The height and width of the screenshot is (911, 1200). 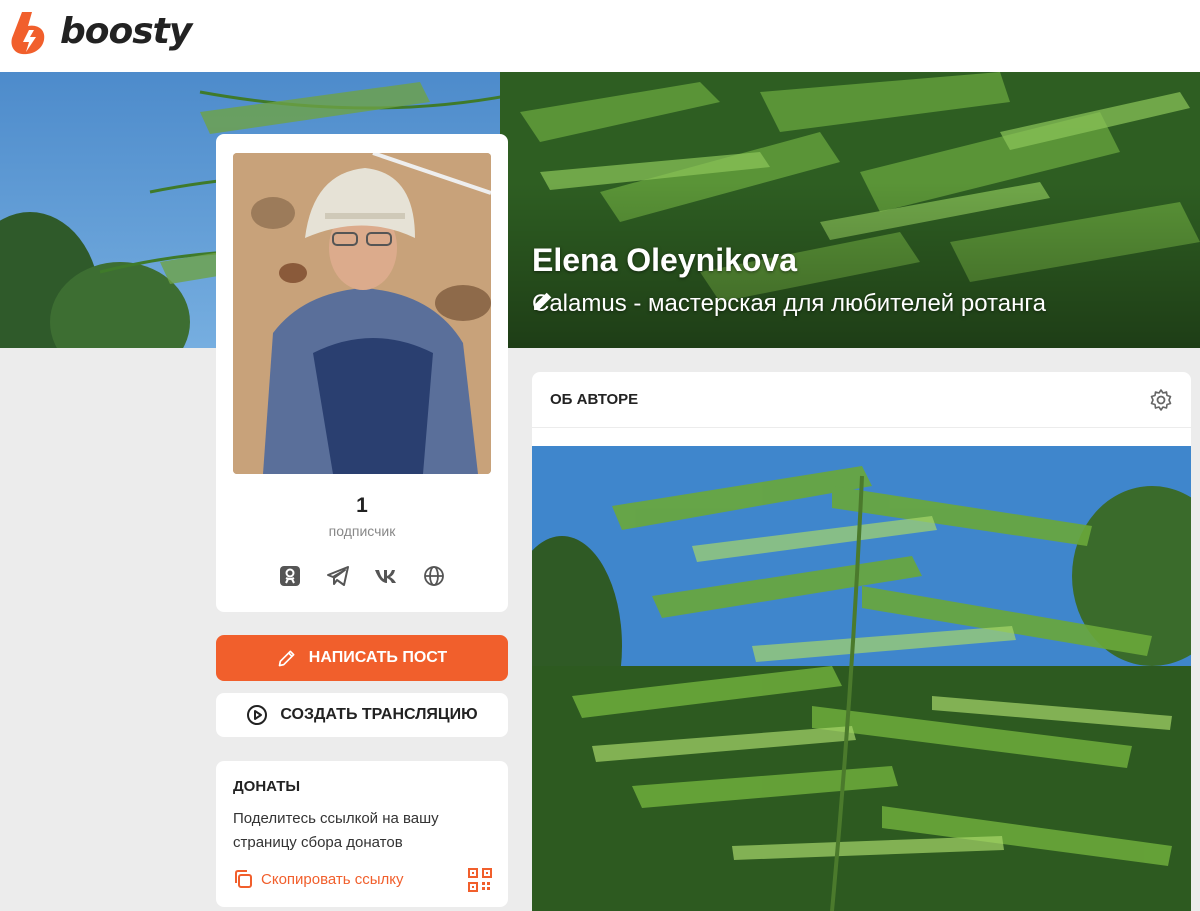 I want to click on subscribers-label: подписчик, so click(x=362, y=531).